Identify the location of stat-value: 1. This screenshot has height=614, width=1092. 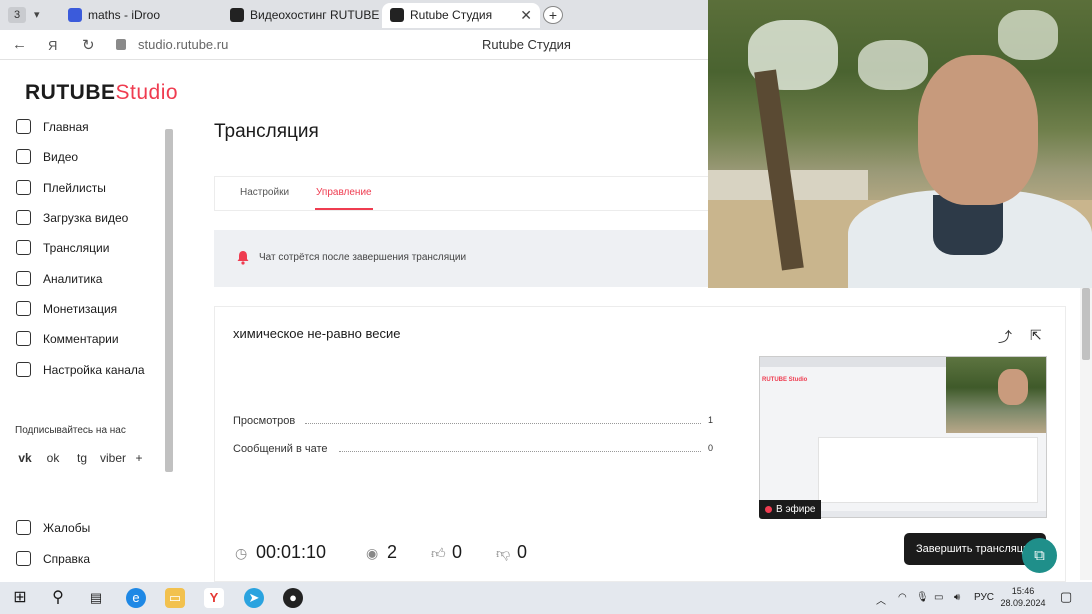
(710, 420).